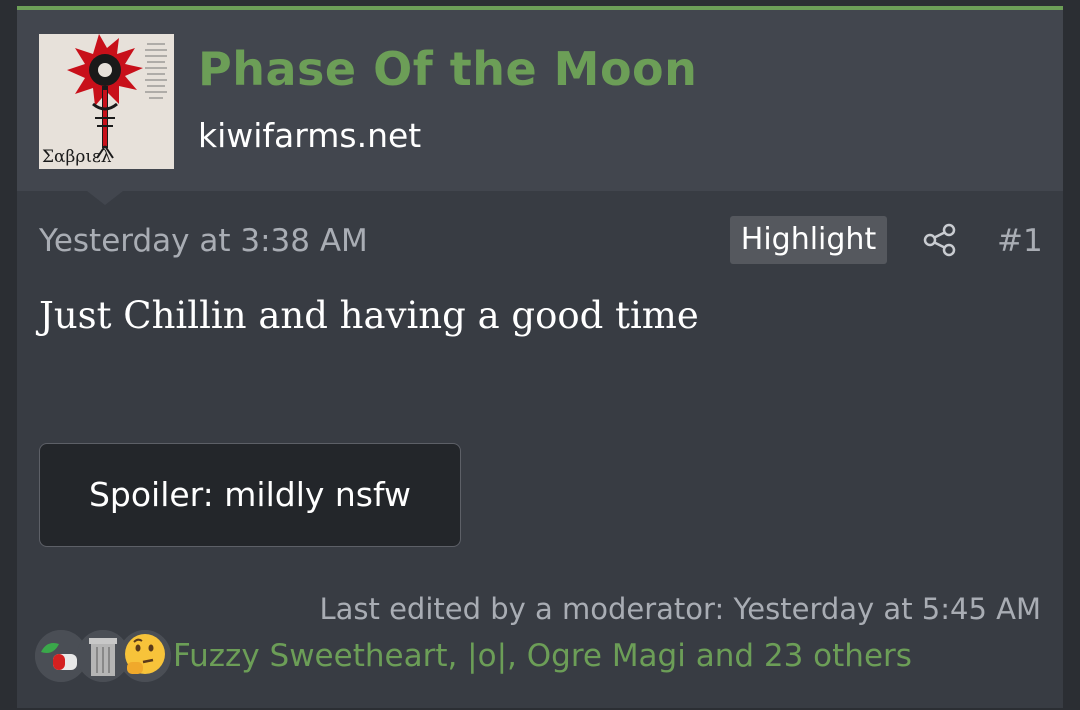 The width and height of the screenshot is (1080, 710). Describe the element at coordinates (310, 135) in the screenshot. I see `user-title: kiwifarms.net` at that location.